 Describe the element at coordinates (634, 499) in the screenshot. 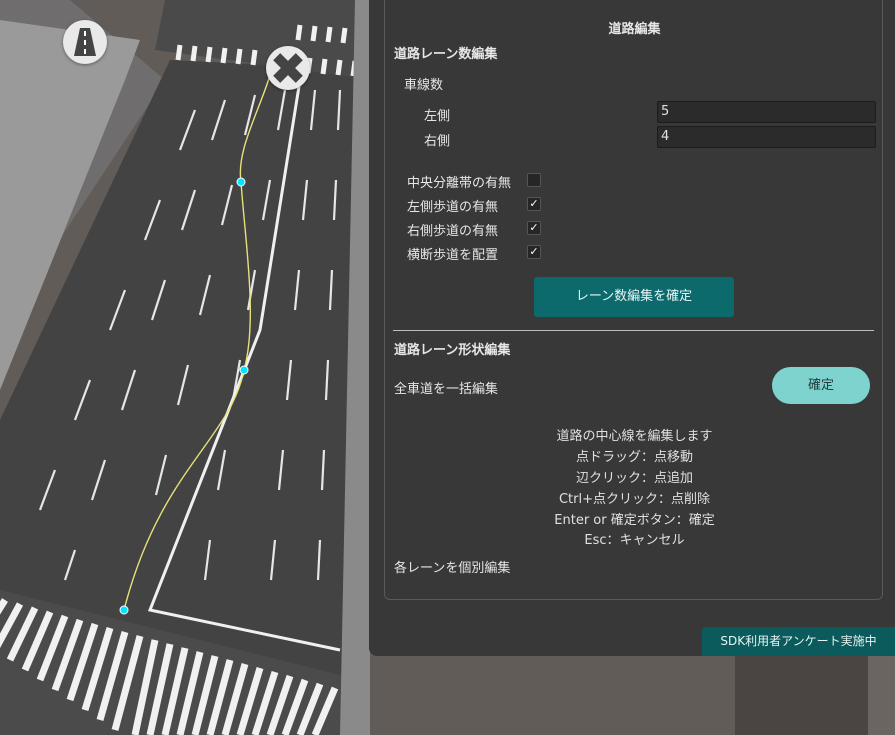

I see `help-text-line: Ctrl+点クリック：点削除` at that location.